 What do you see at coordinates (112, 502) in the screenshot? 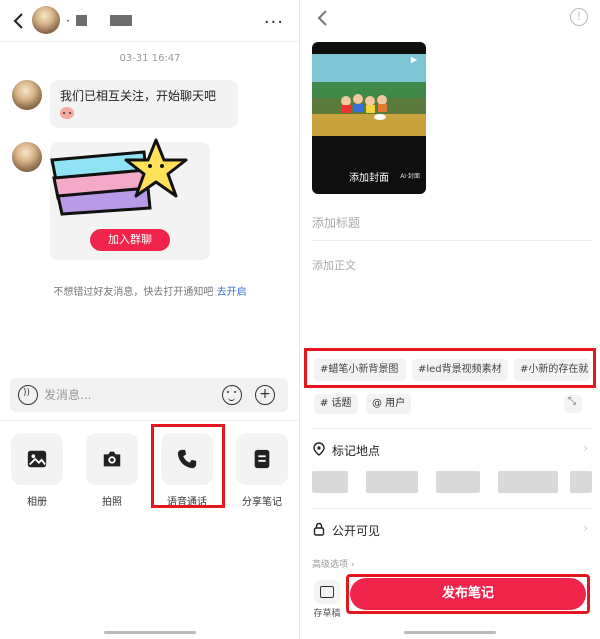
I see `tool-label: 拍照` at bounding box center [112, 502].